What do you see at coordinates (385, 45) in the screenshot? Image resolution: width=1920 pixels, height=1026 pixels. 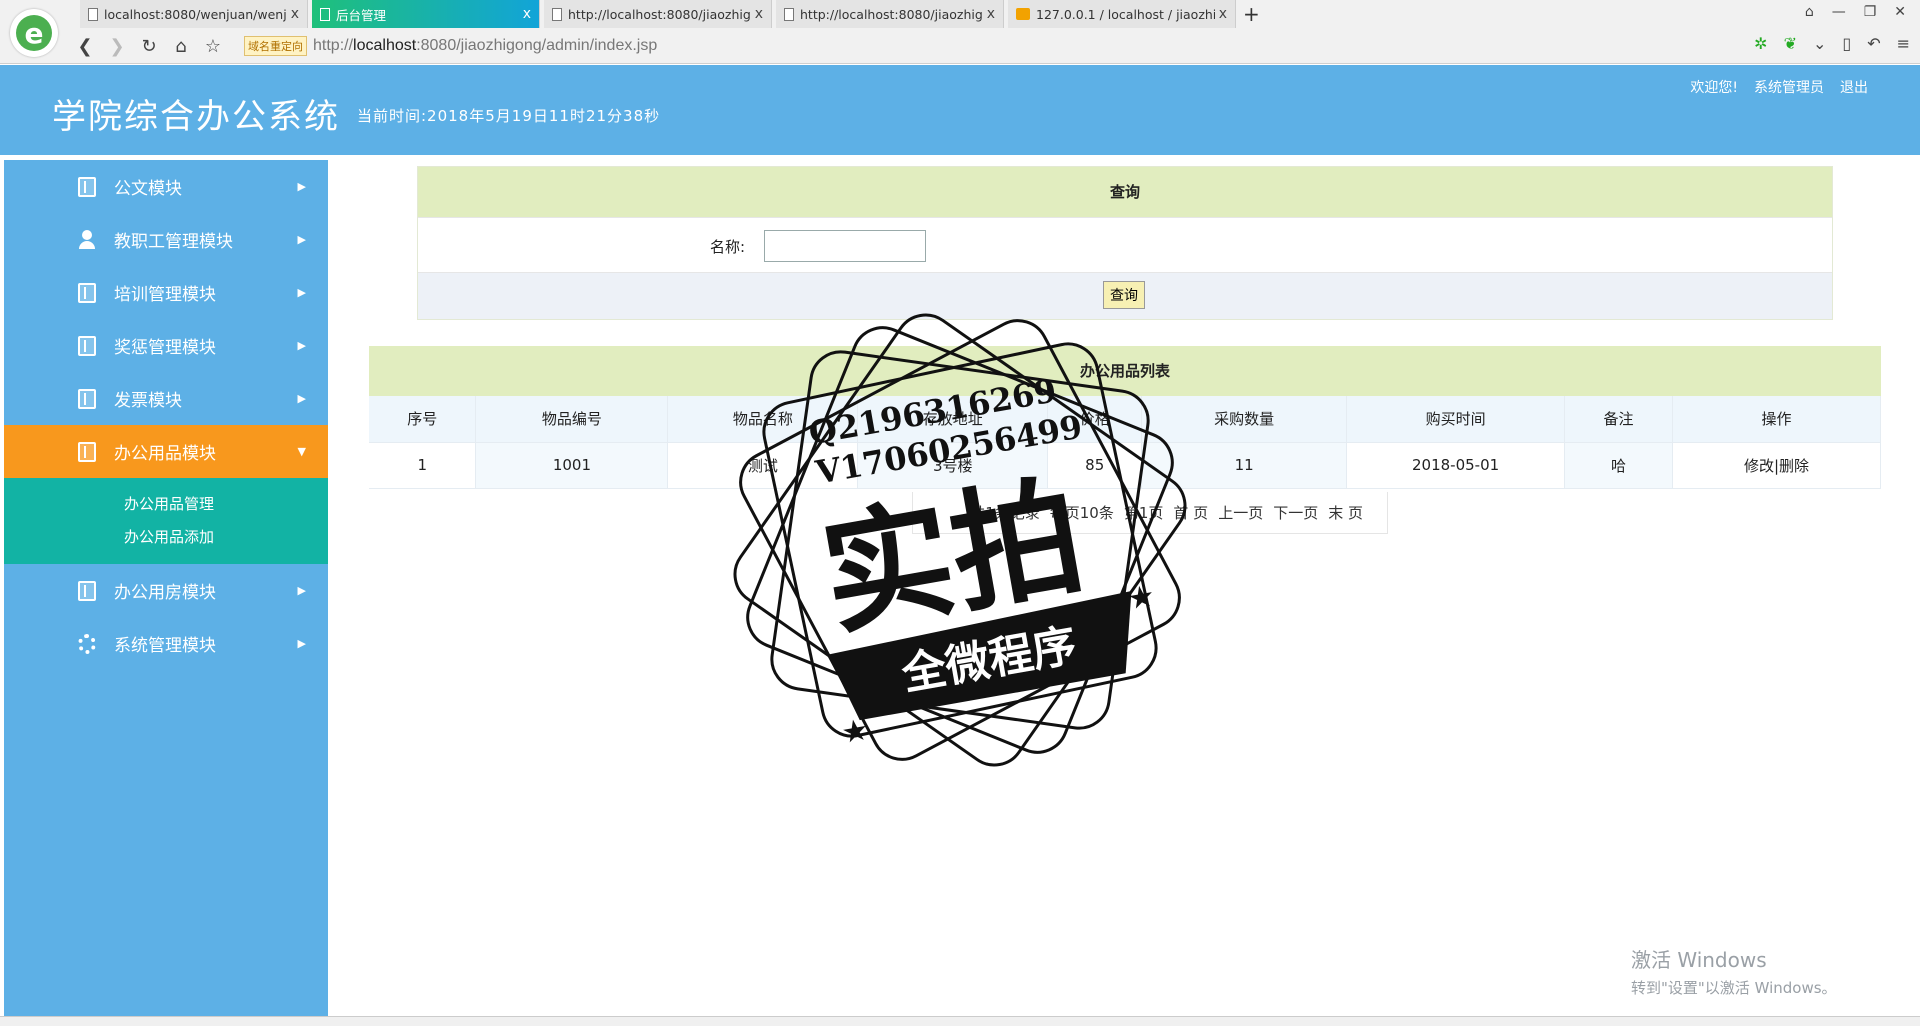 I see `address-host: localhost` at bounding box center [385, 45].